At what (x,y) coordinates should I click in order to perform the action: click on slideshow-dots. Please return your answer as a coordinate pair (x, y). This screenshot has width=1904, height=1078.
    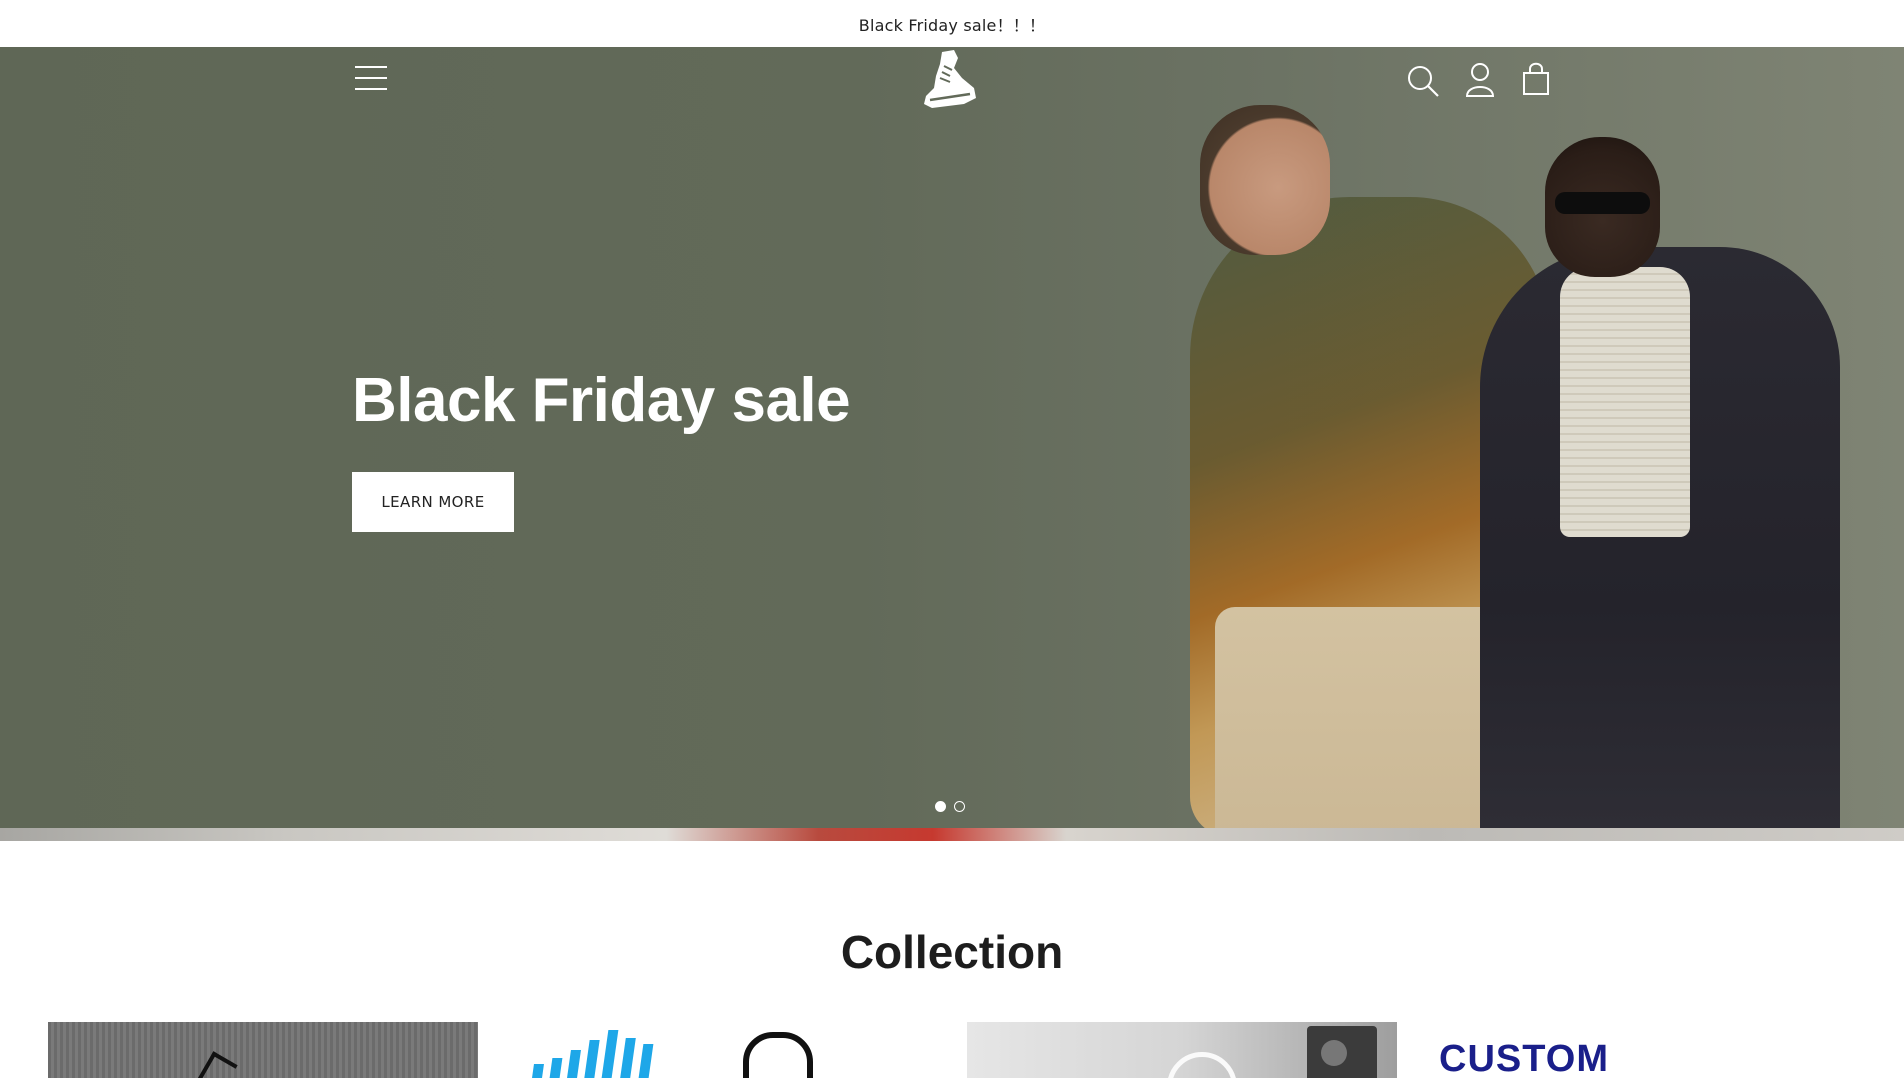
    Looking at the image, I should click on (950, 806).